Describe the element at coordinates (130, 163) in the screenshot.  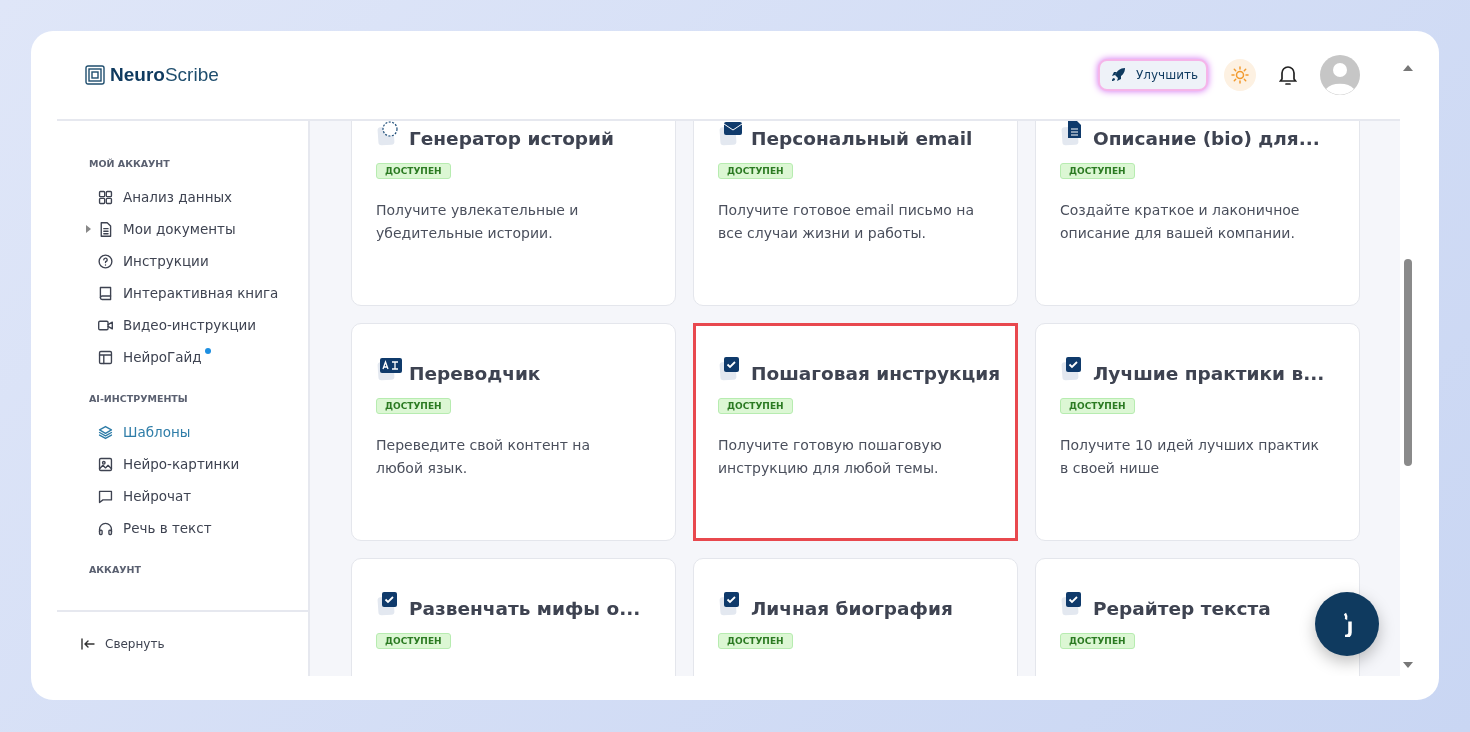
I see `section-heading: МОЙ АККАУНТ` at that location.